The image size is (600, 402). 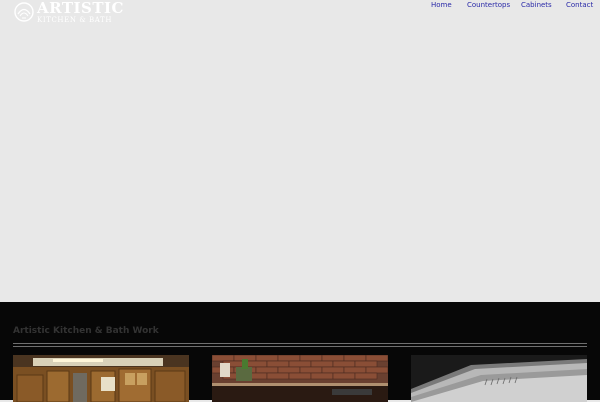 I want to click on section-title: Artistic Kitchen & Bath Work, so click(x=86, y=331).